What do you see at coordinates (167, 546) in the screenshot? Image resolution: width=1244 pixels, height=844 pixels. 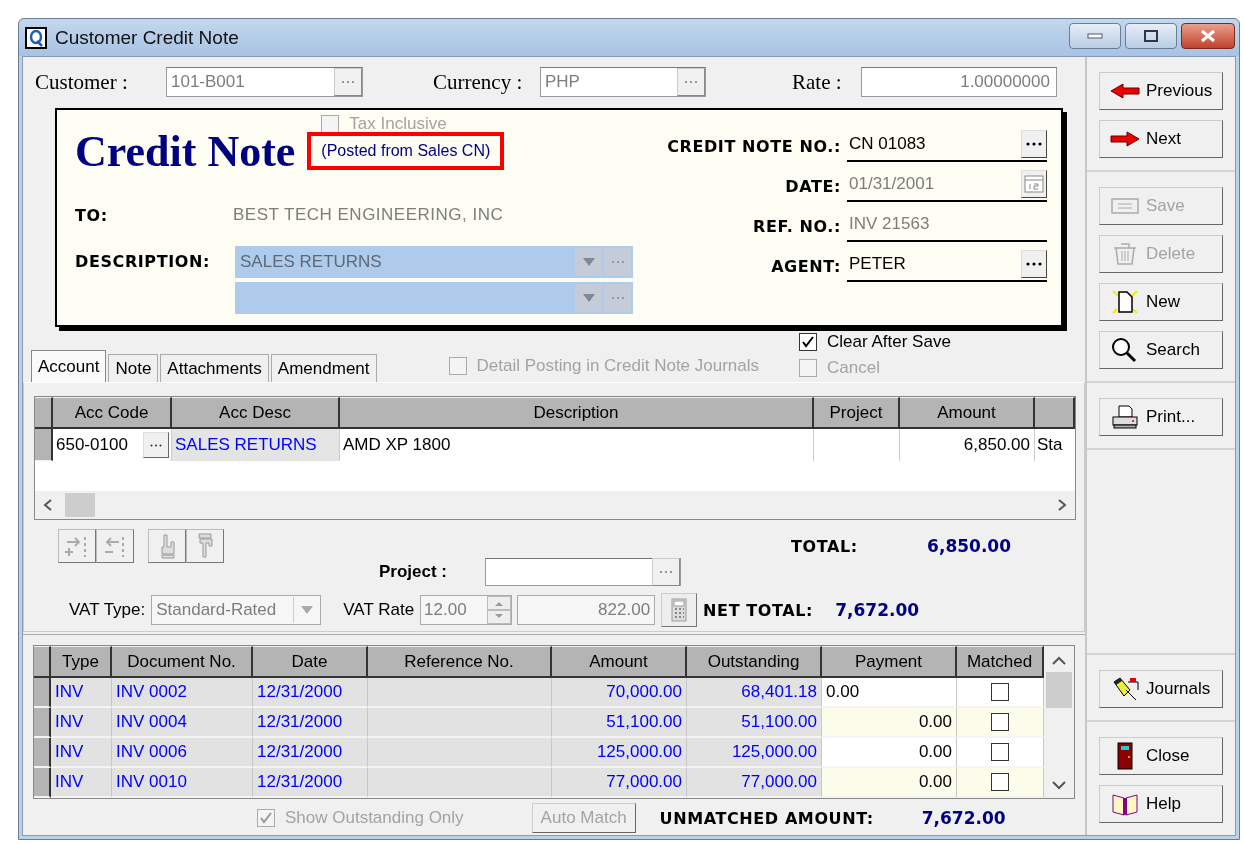 I see `hand-up-button` at bounding box center [167, 546].